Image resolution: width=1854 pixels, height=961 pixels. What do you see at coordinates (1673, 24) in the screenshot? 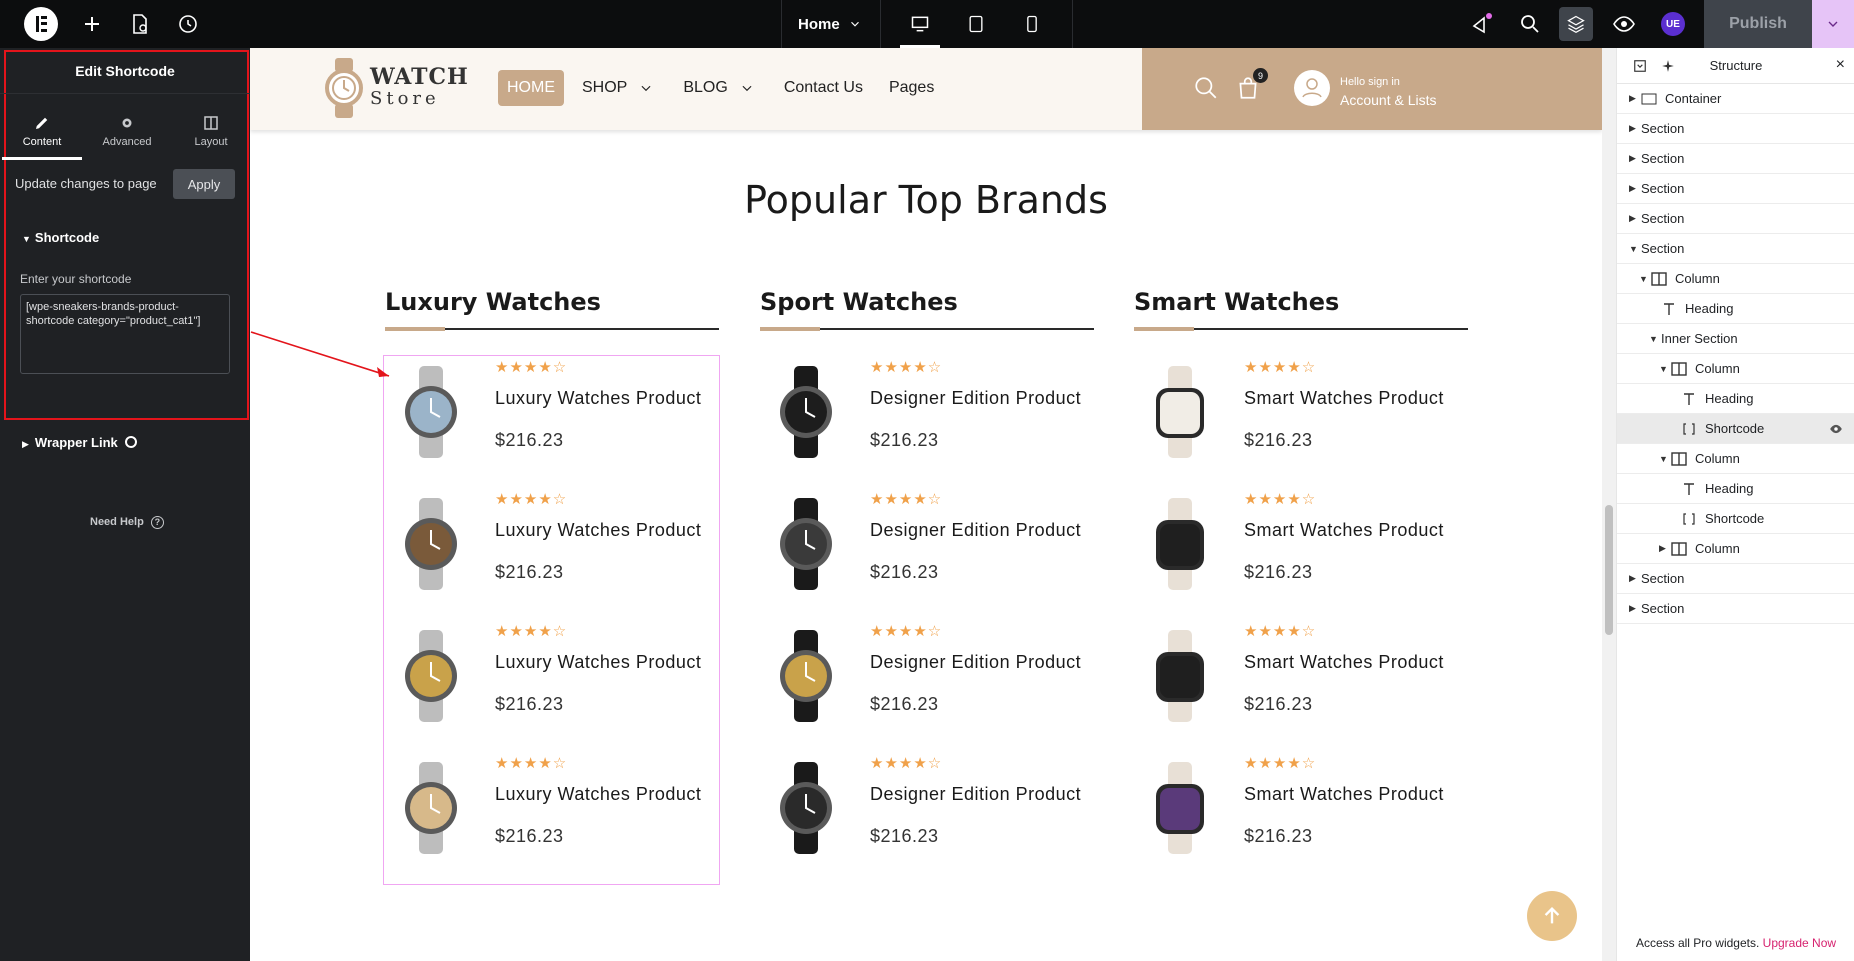
I see `user-avatar: UE` at bounding box center [1673, 24].